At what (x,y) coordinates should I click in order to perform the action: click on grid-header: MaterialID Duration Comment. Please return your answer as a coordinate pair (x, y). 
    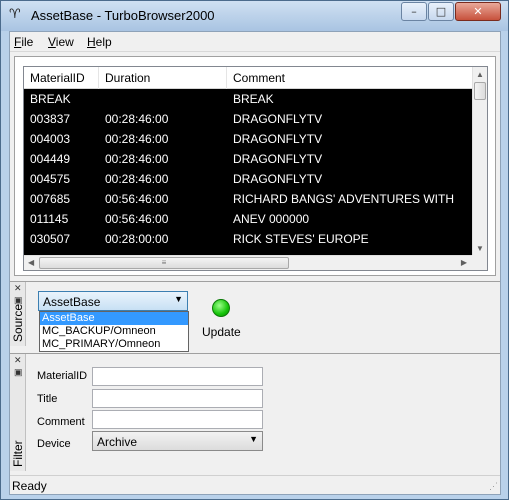
    Looking at the image, I should click on (249, 78).